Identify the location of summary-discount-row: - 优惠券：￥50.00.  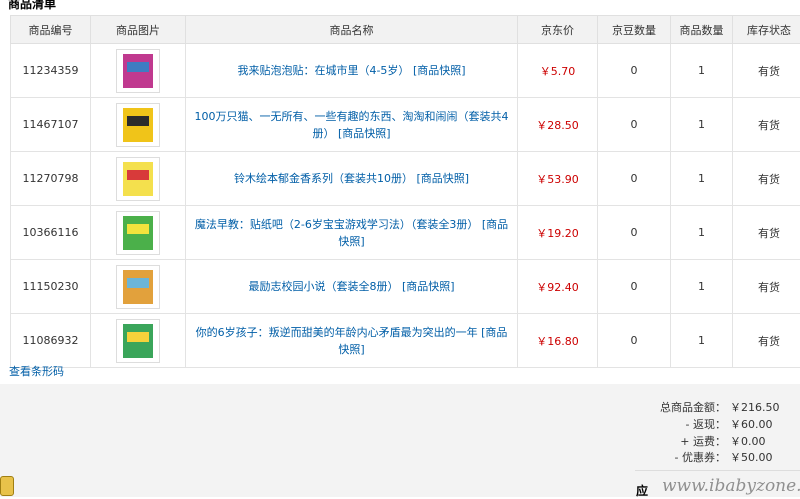
(668, 457).